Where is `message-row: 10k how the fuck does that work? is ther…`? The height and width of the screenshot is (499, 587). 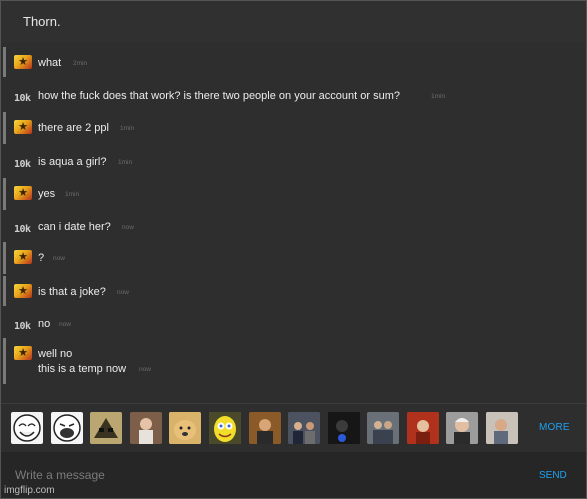 message-row: 10k how the fuck does that work? is ther… is located at coordinates (293, 95).